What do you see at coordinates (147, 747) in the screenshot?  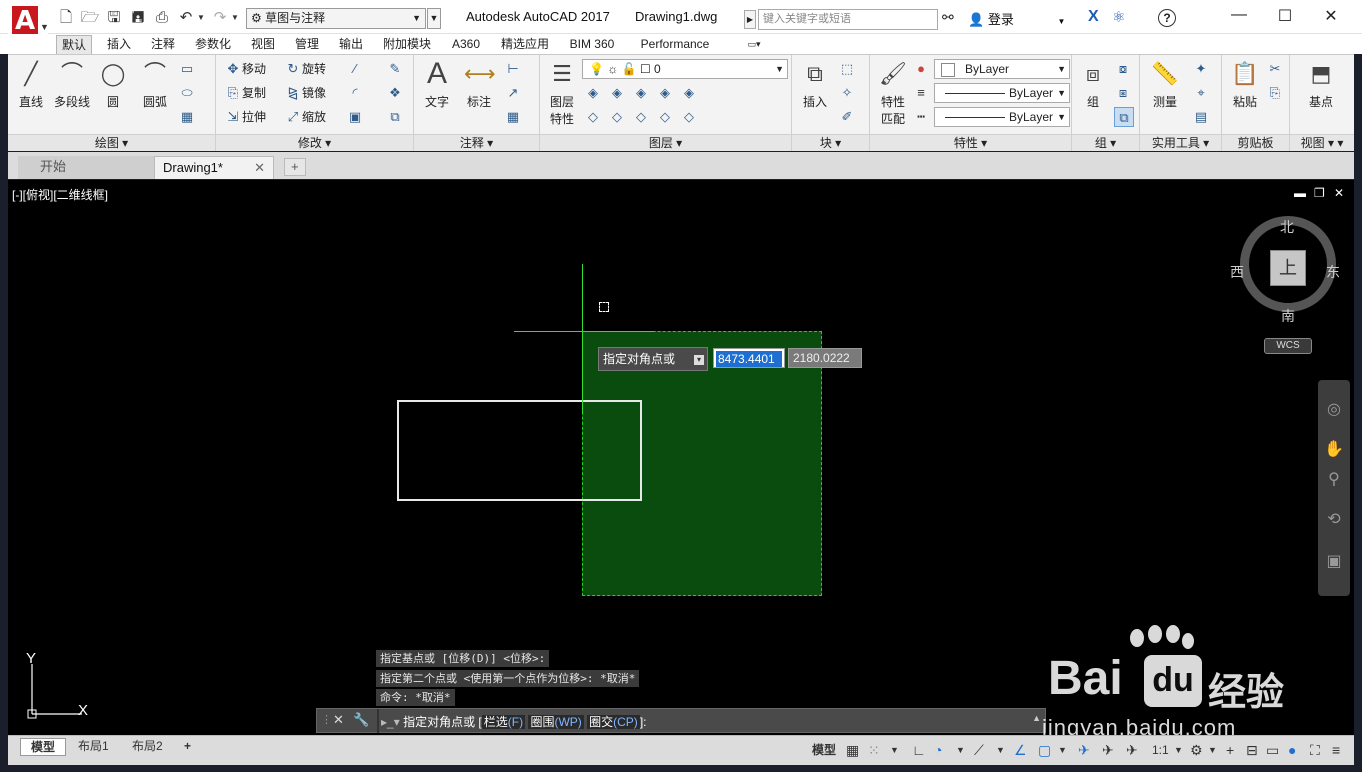 I see `tab-layout2: 布局2` at bounding box center [147, 747].